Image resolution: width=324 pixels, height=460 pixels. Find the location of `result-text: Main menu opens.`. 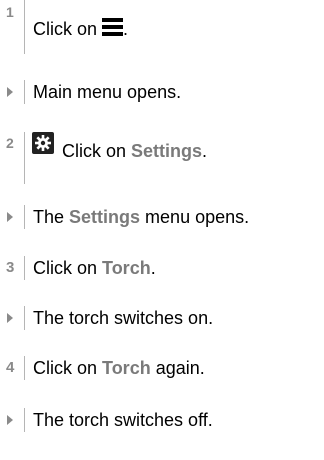

result-text: Main menu opens. is located at coordinates (107, 92).